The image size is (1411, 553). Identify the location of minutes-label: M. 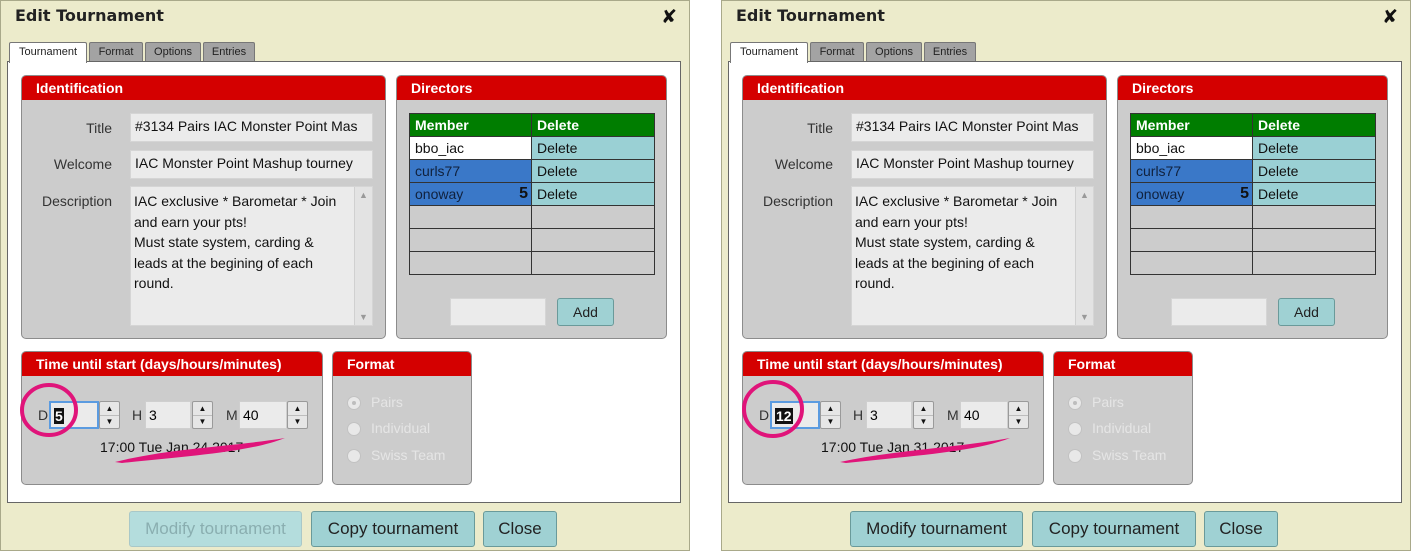
(232, 415).